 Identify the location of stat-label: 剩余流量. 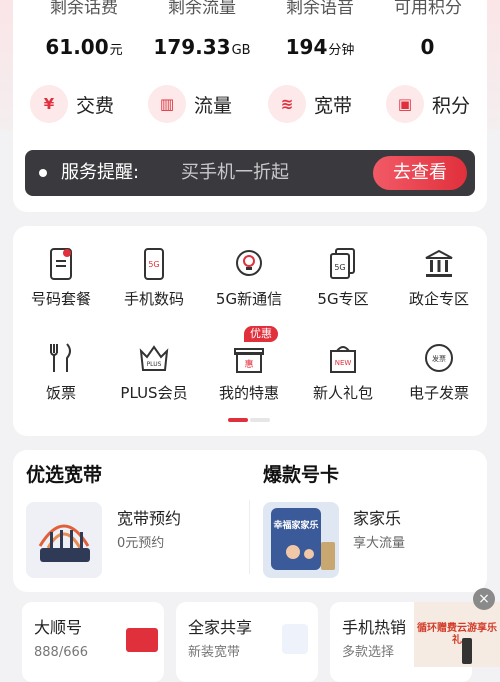
(202, 9).